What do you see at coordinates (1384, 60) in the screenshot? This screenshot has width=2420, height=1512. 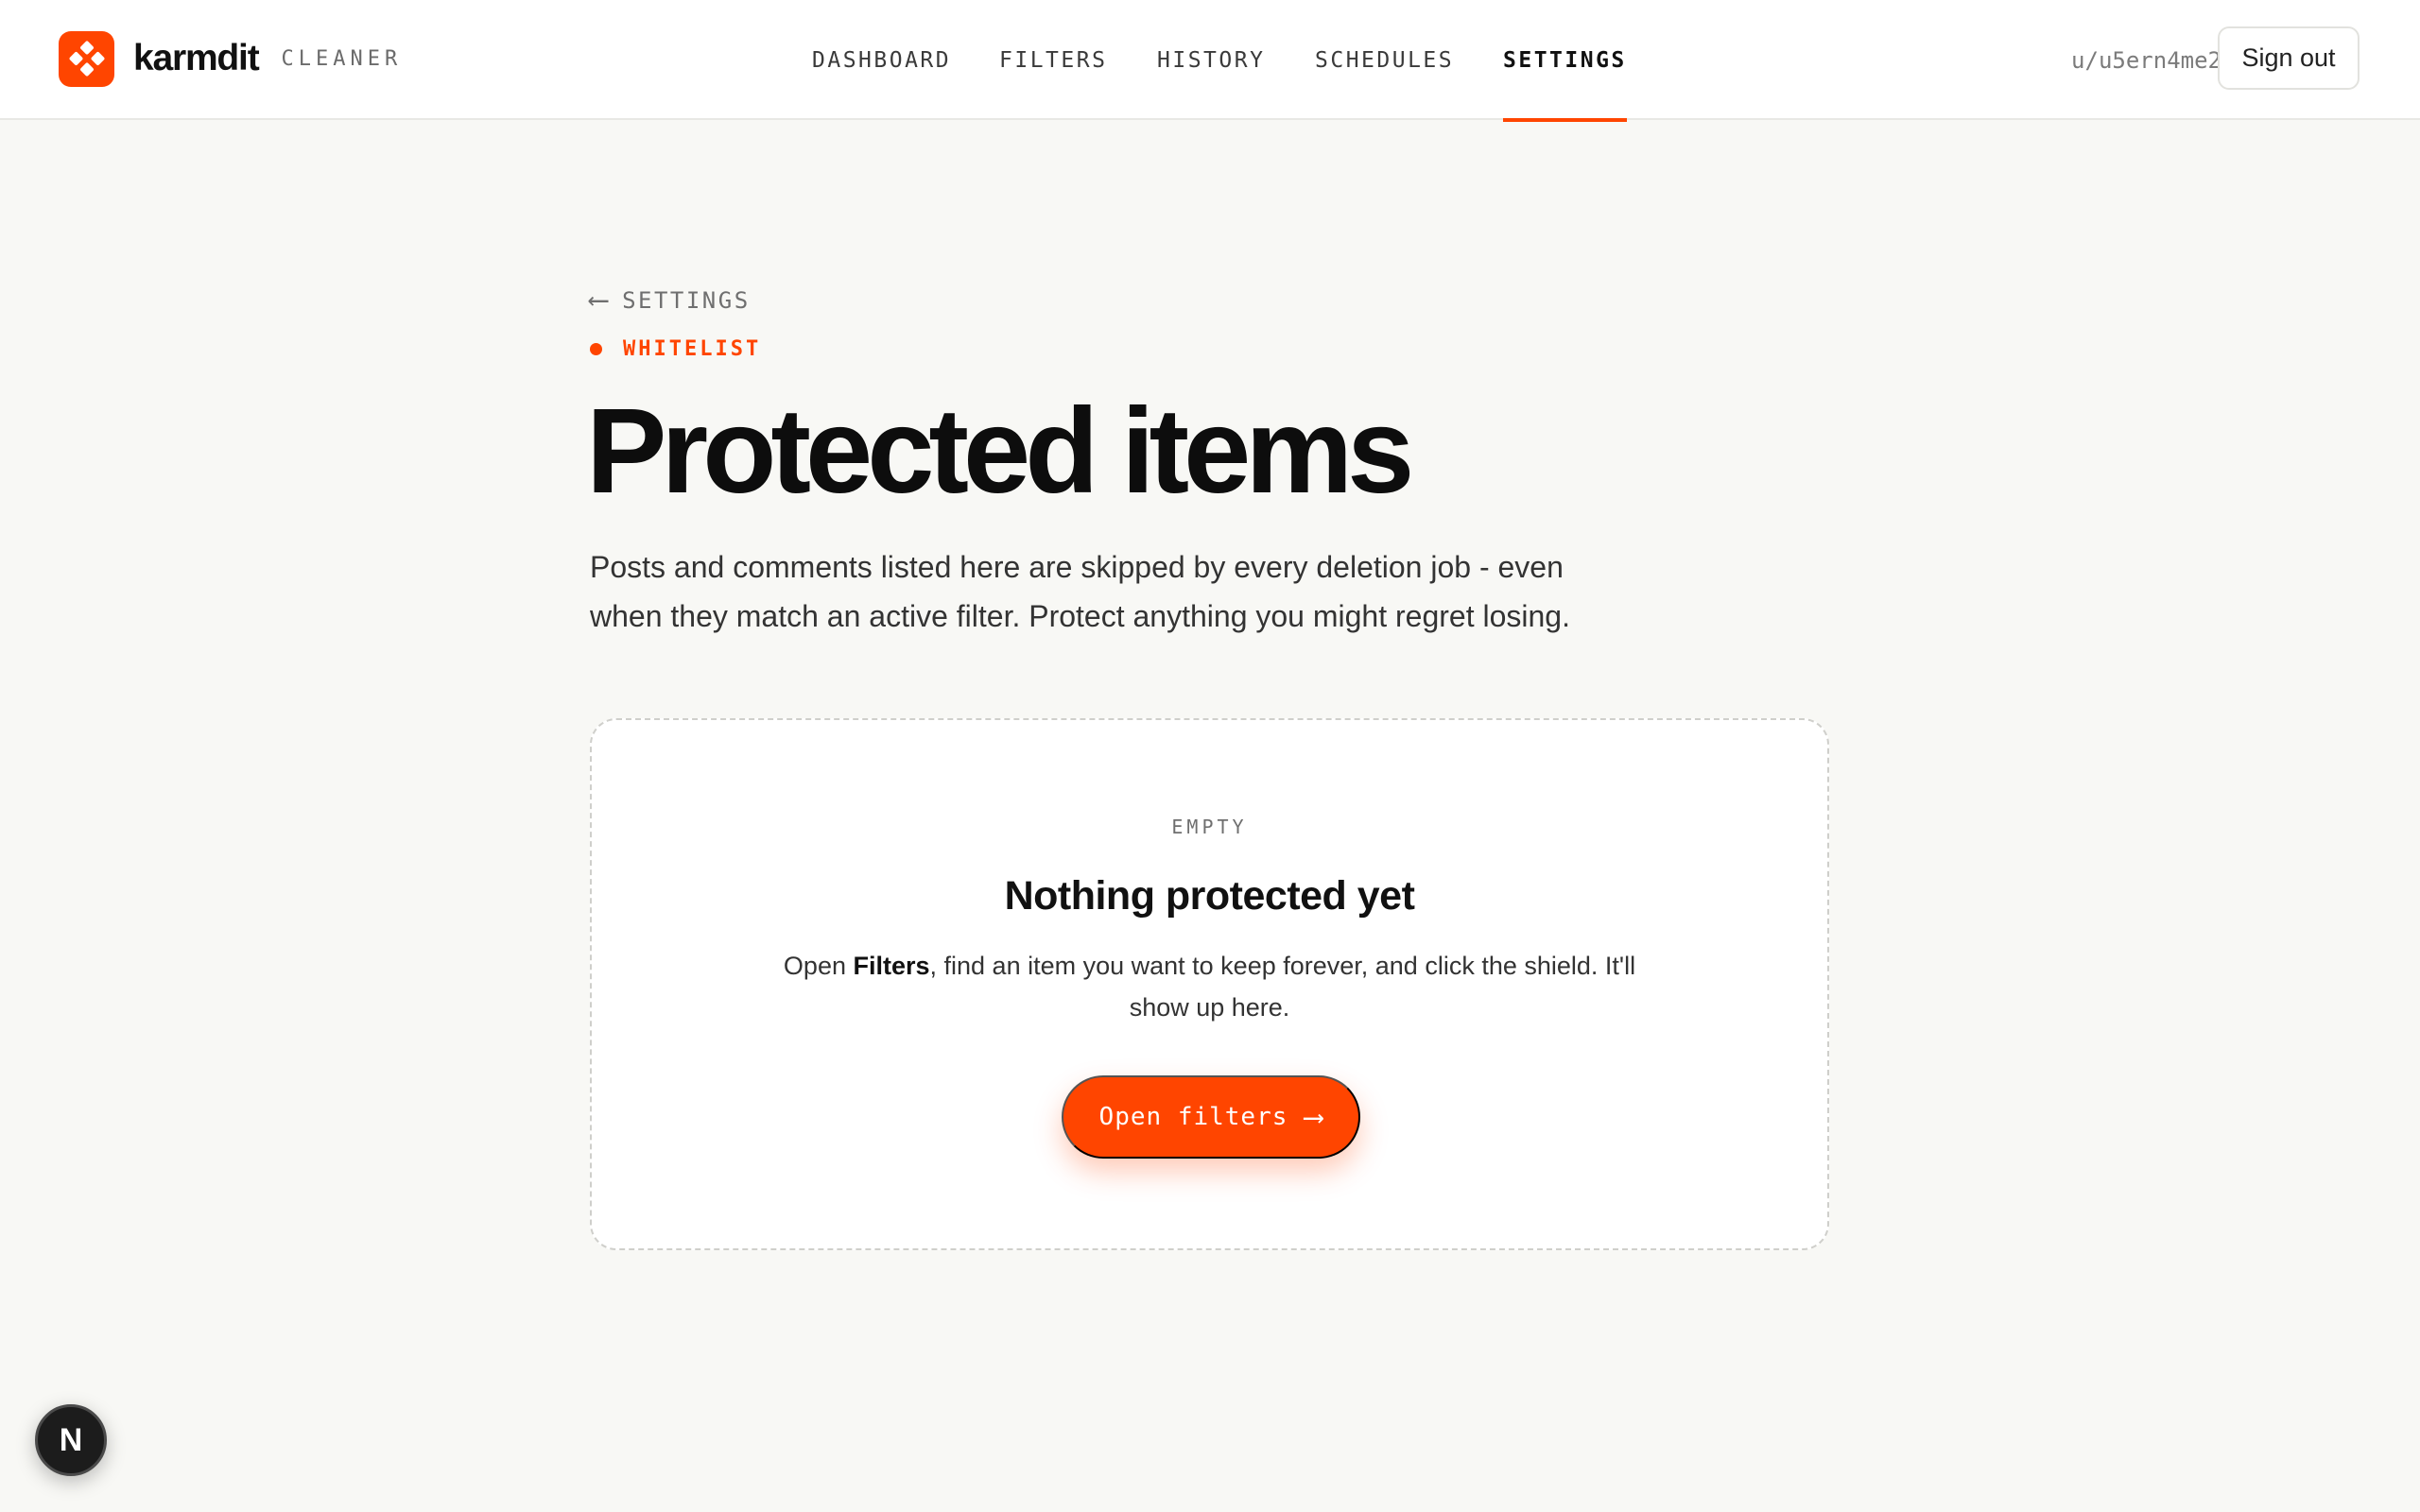 I see `nav-schedules: SCHEDULES` at bounding box center [1384, 60].